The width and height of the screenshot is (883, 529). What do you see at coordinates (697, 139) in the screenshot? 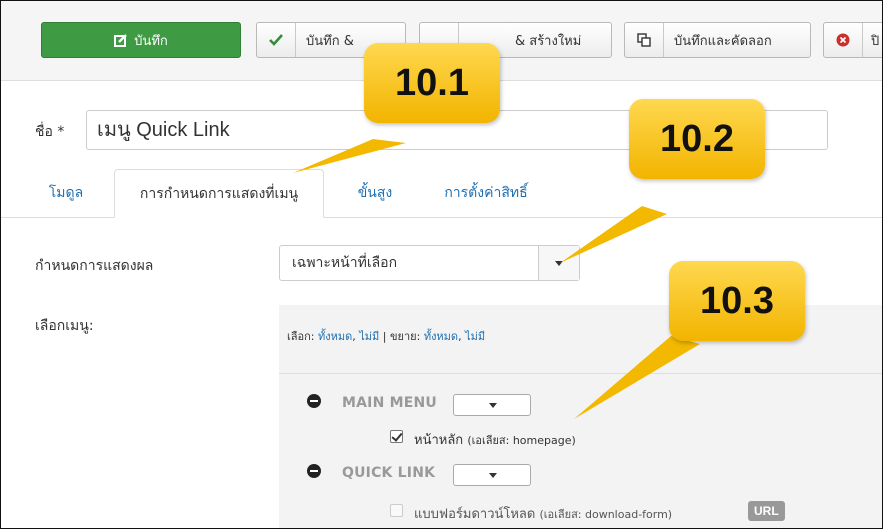
I see `callout-10-2: 10.2` at bounding box center [697, 139].